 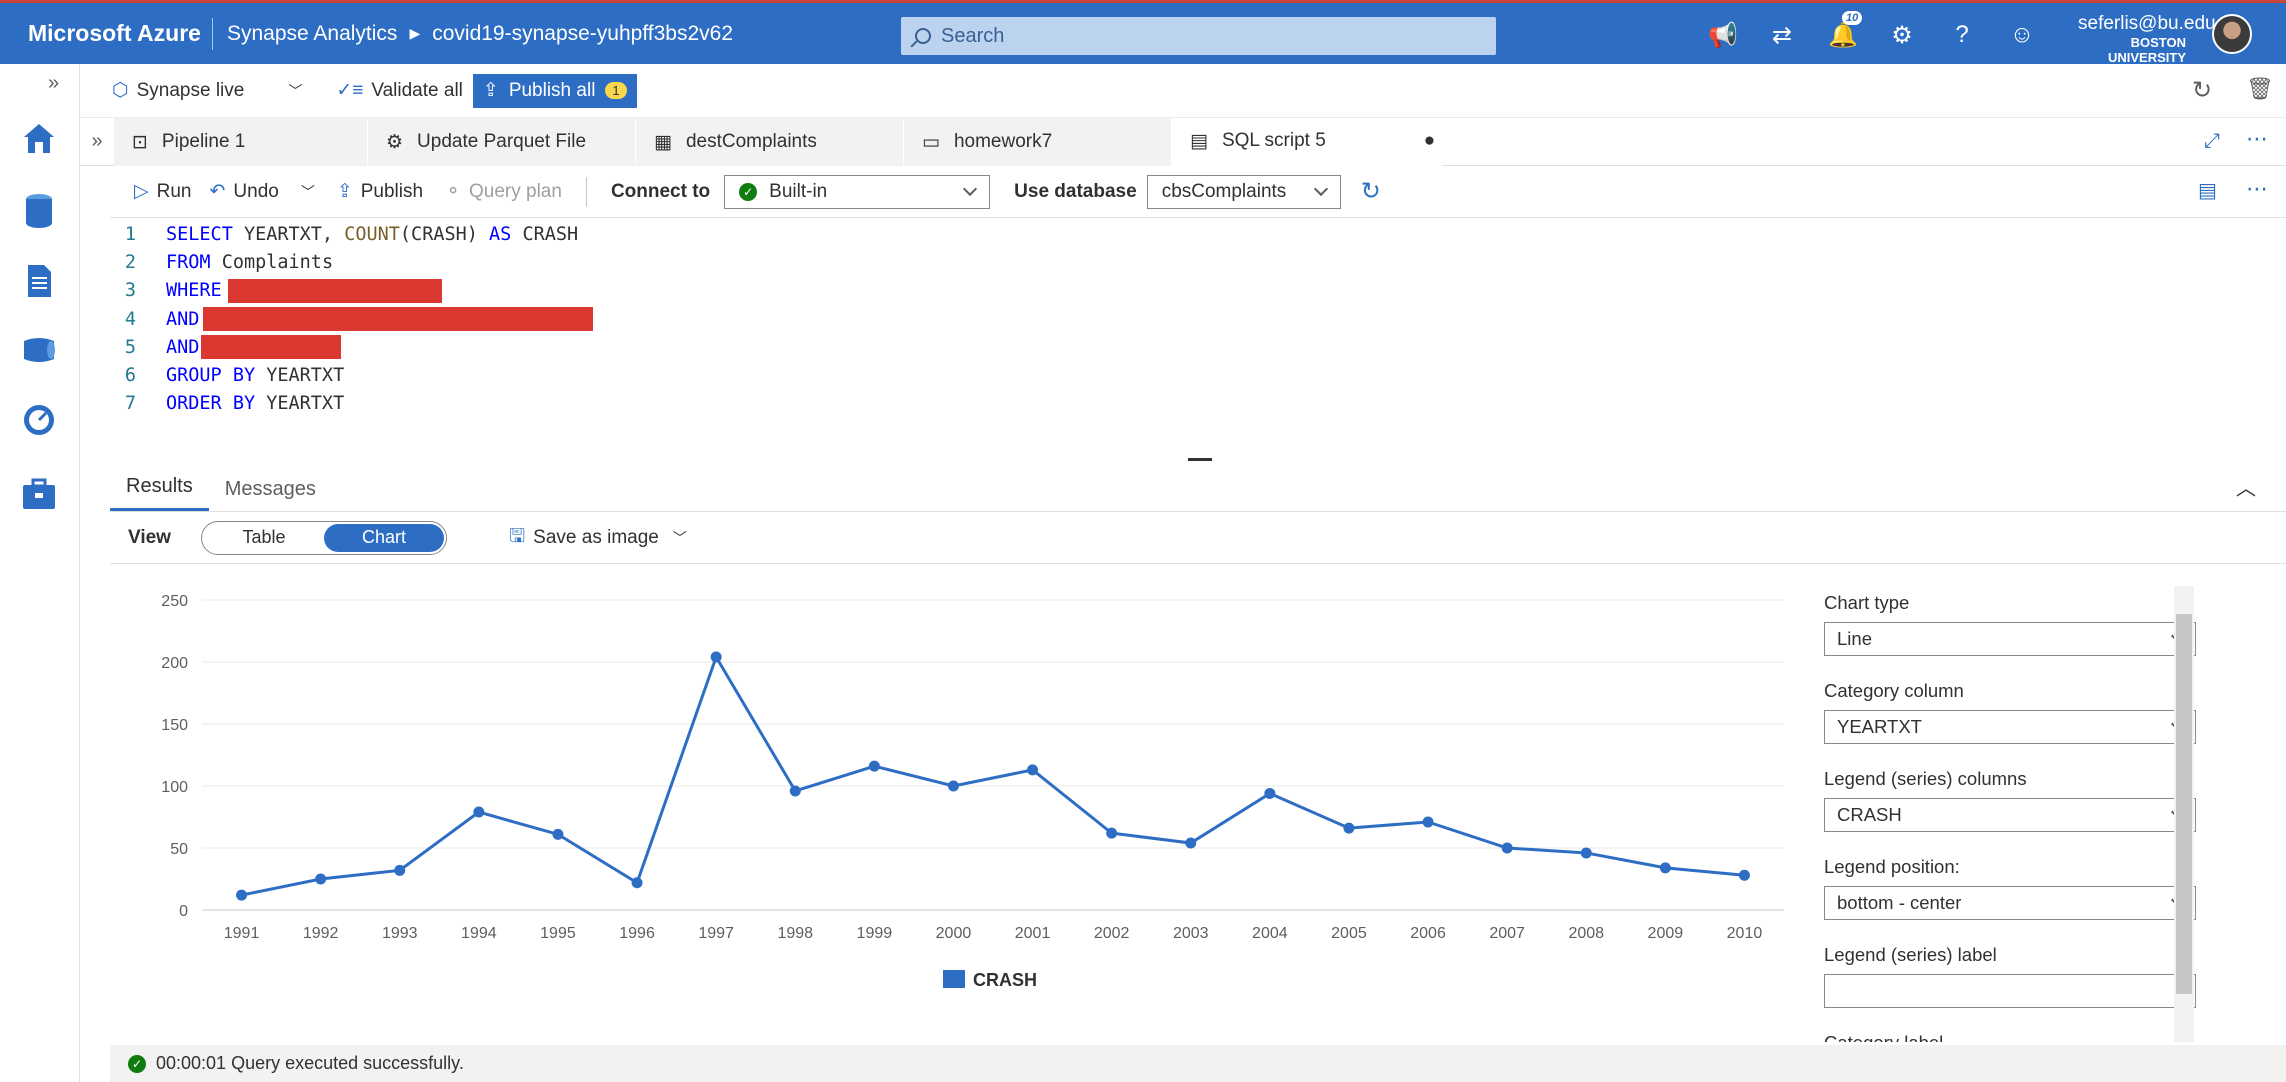 What do you see at coordinates (39, 494) in the screenshot?
I see `manage-icon` at bounding box center [39, 494].